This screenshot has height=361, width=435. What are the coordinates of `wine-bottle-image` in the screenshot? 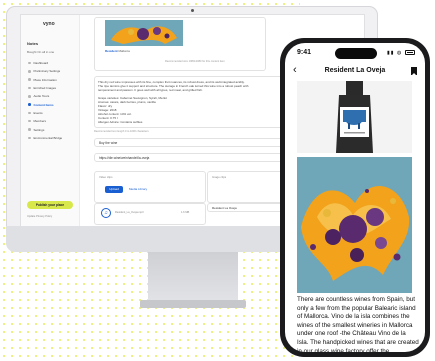 It's located at (354, 117).